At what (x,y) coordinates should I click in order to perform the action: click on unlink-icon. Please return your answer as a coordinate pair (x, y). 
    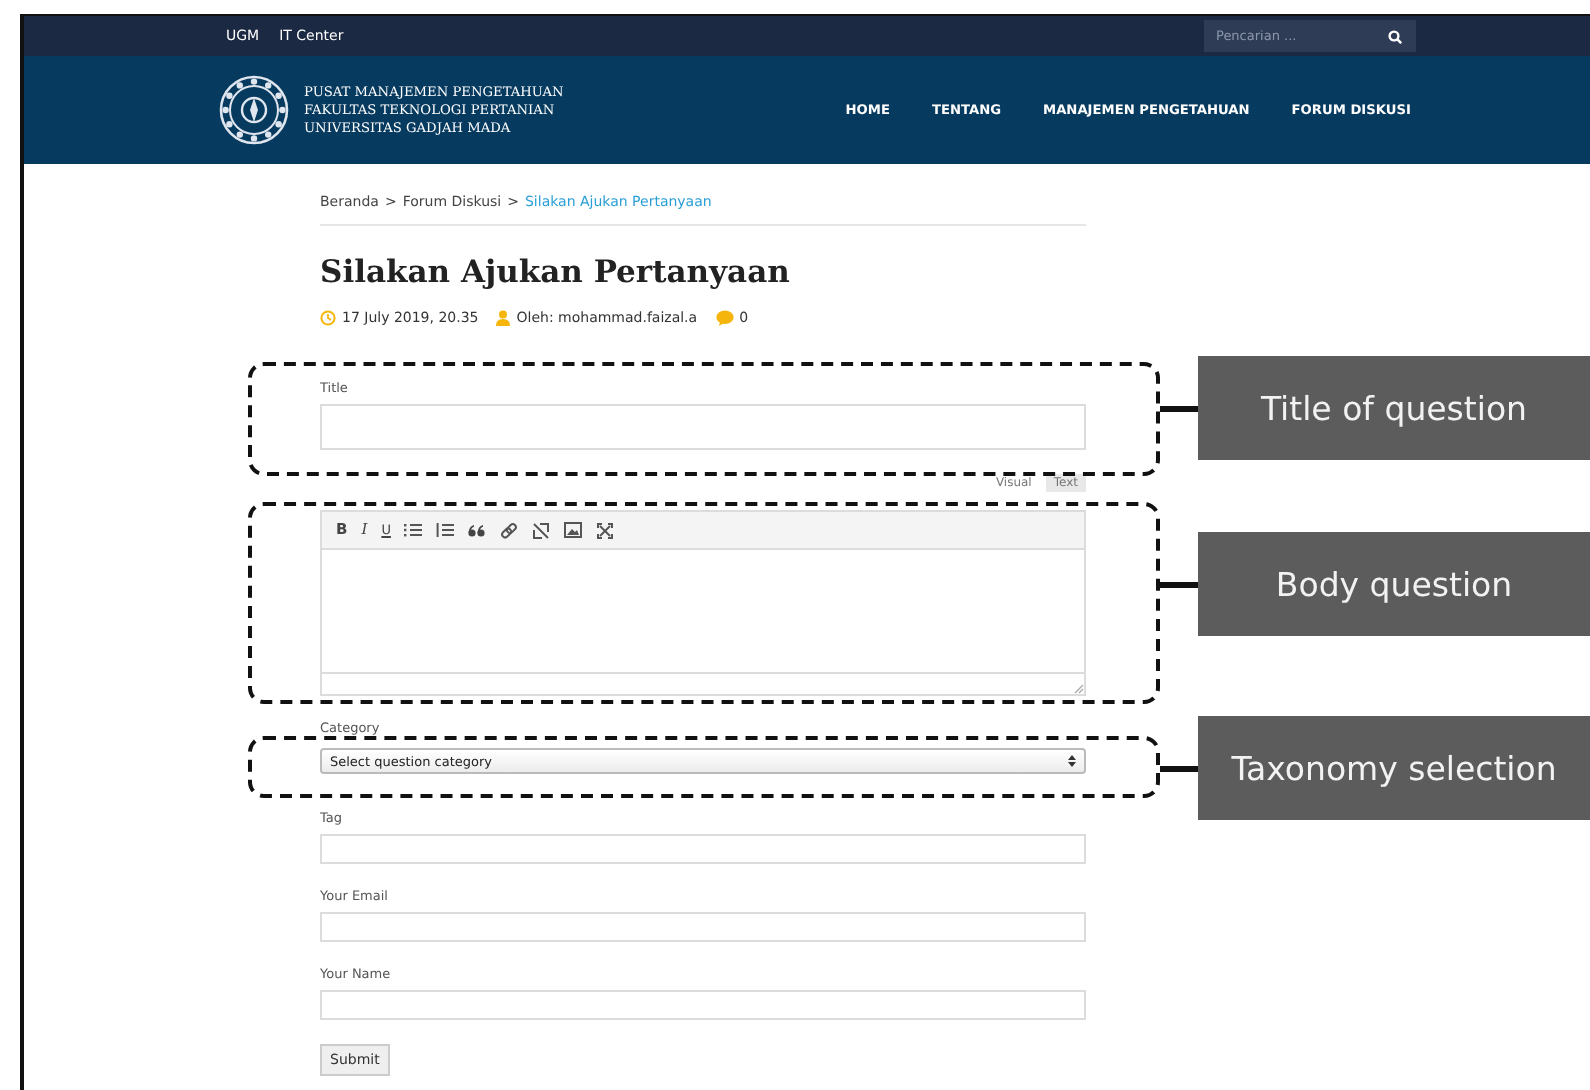
    Looking at the image, I should click on (541, 530).